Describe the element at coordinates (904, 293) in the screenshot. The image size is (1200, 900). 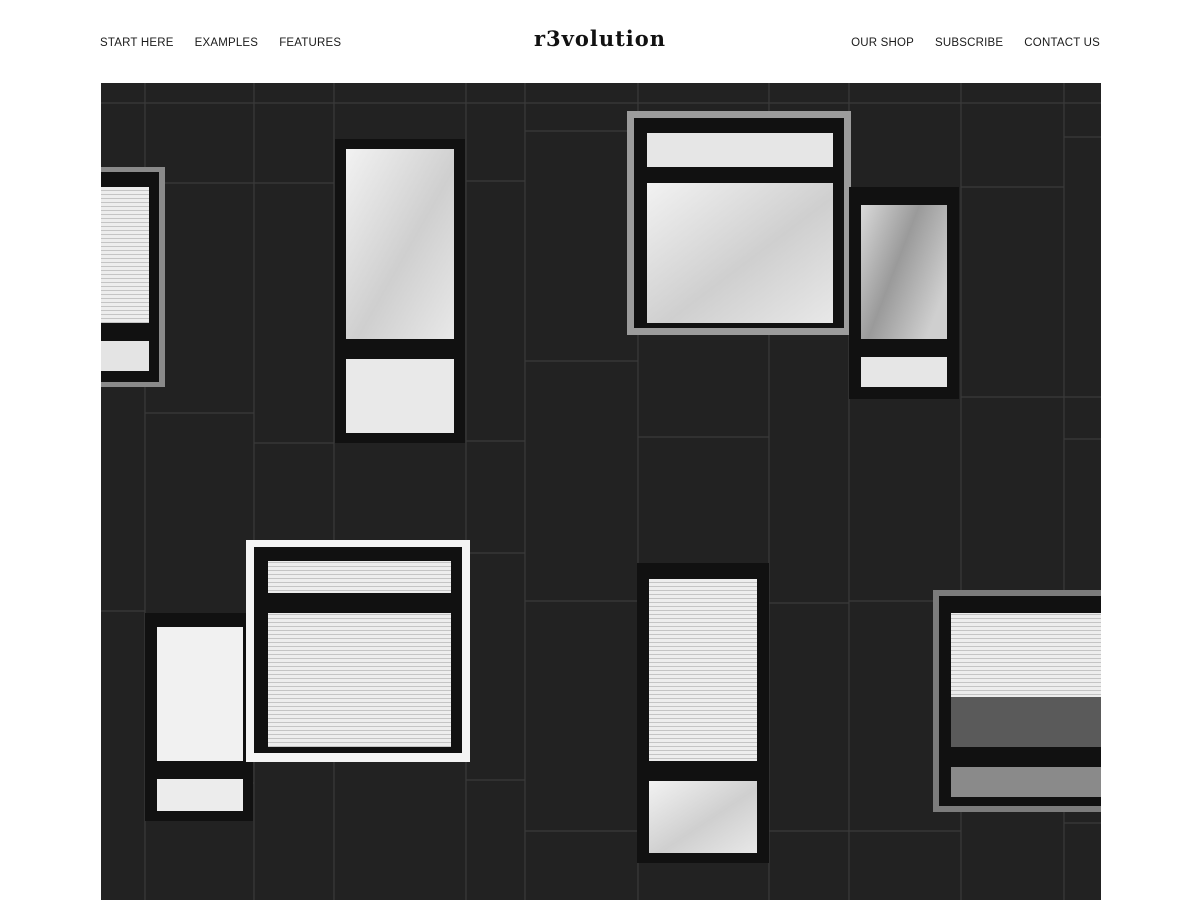
I see `window-upper-right-small` at that location.